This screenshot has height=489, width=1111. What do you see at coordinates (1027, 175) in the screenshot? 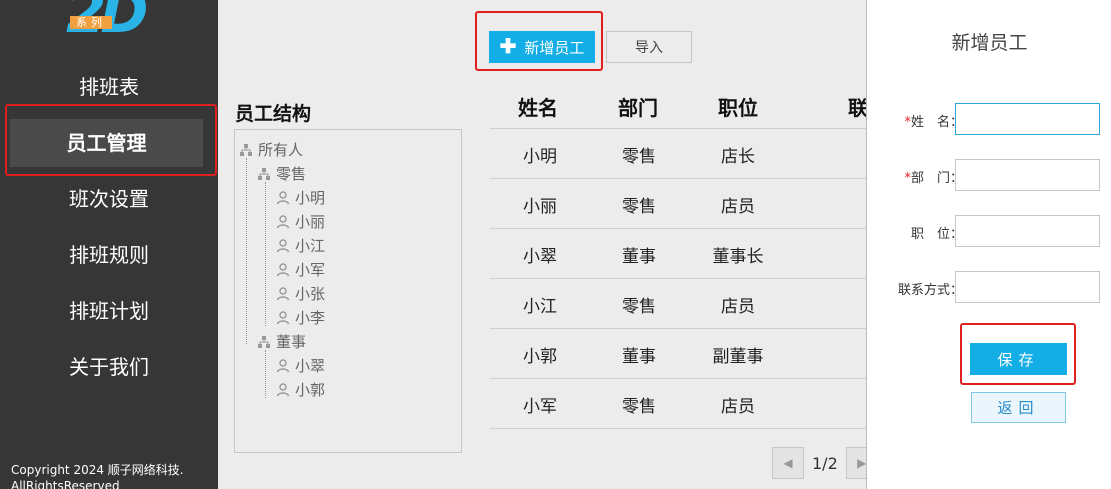
I see `department-field` at bounding box center [1027, 175].